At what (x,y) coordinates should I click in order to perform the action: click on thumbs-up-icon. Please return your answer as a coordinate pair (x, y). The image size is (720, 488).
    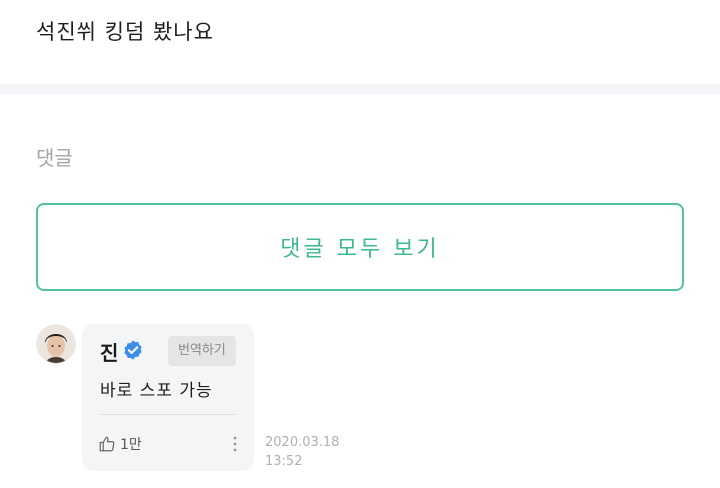
    Looking at the image, I should click on (107, 444).